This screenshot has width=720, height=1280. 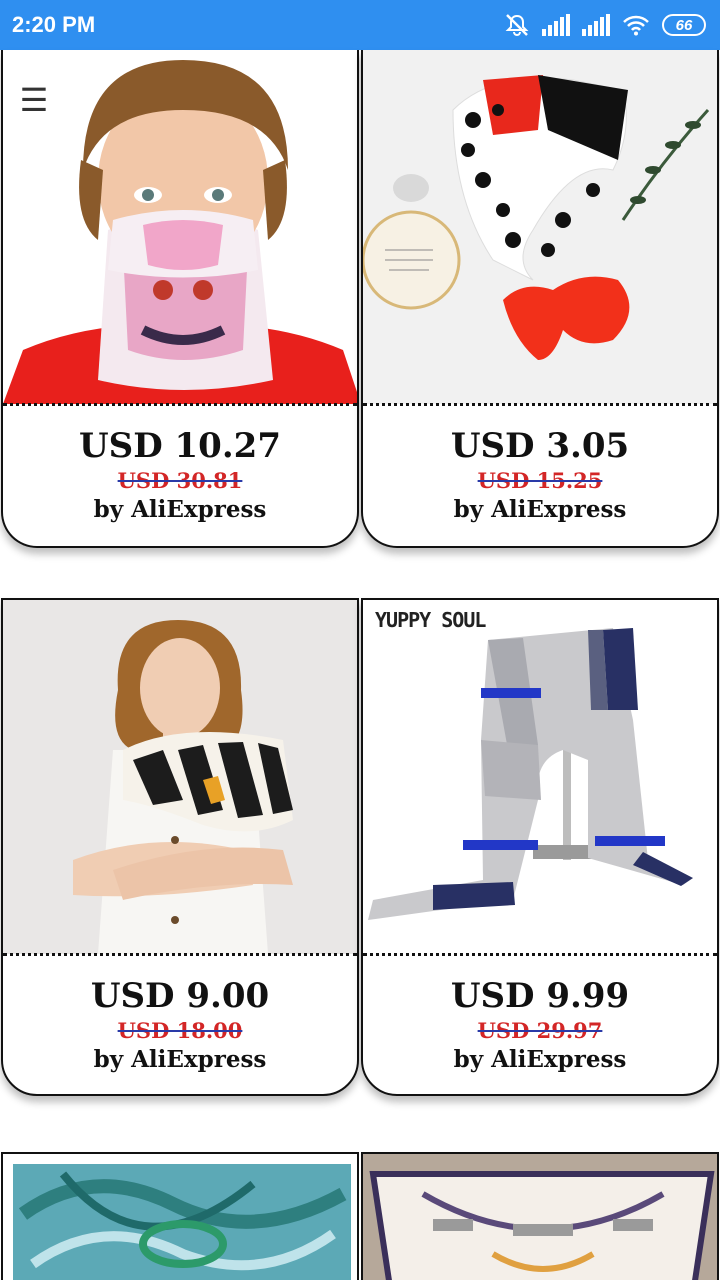 What do you see at coordinates (517, 25) in the screenshot?
I see `mute-icon` at bounding box center [517, 25].